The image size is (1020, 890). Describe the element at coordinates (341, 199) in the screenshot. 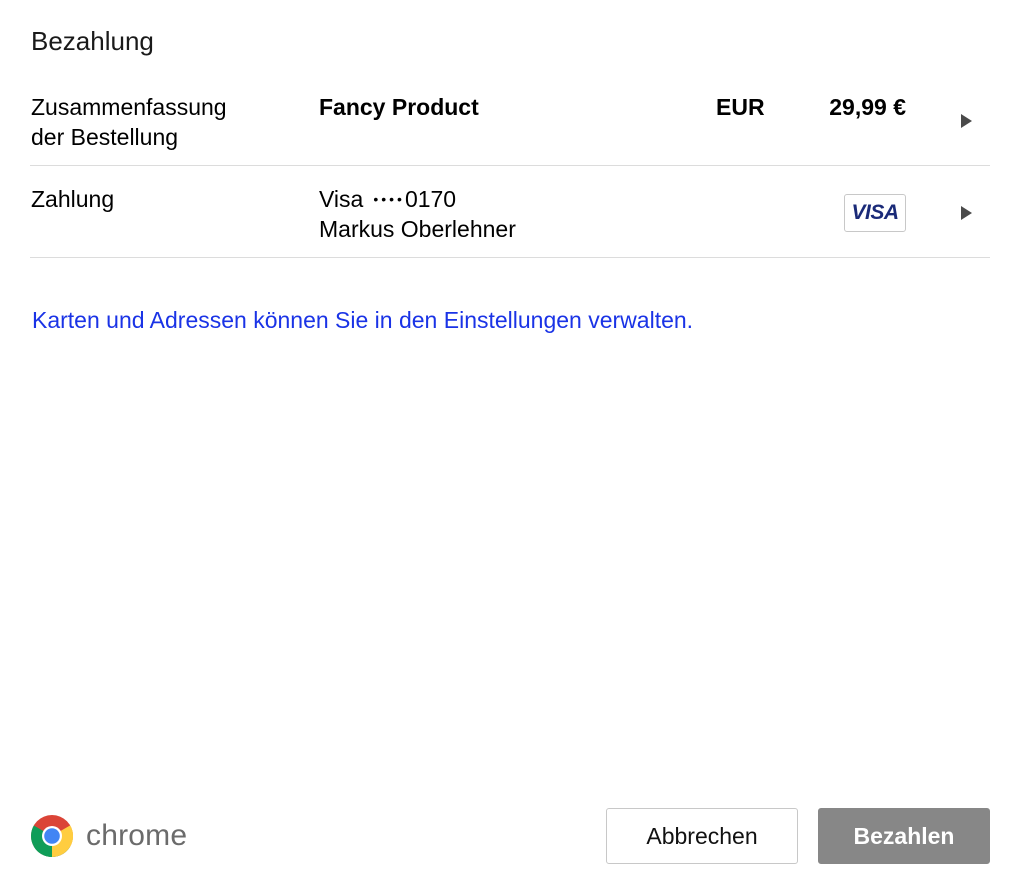

I see `card-brand: Visa` at that location.